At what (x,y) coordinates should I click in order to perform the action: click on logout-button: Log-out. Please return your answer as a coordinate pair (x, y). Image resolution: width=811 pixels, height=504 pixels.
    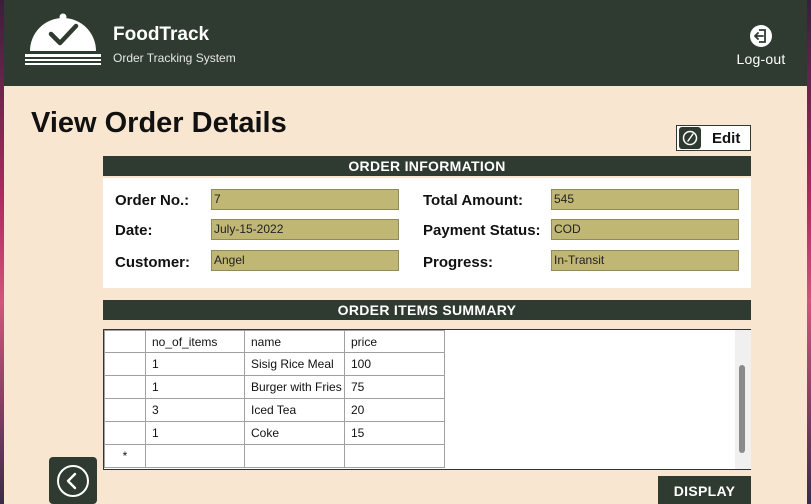
    Looking at the image, I should click on (761, 47).